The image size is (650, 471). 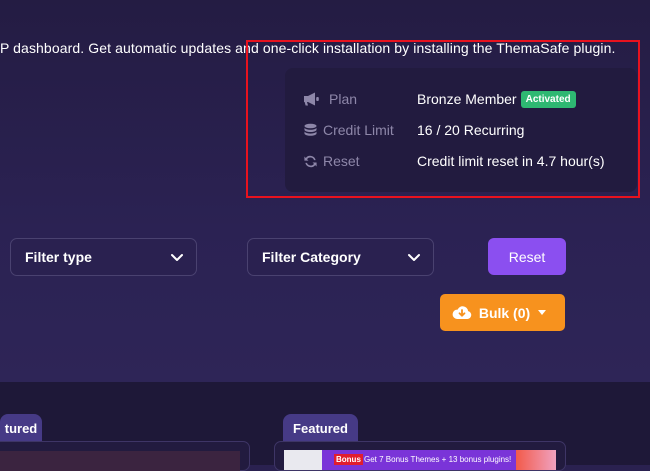 What do you see at coordinates (536, 460) in the screenshot?
I see `thumbnail-image` at bounding box center [536, 460].